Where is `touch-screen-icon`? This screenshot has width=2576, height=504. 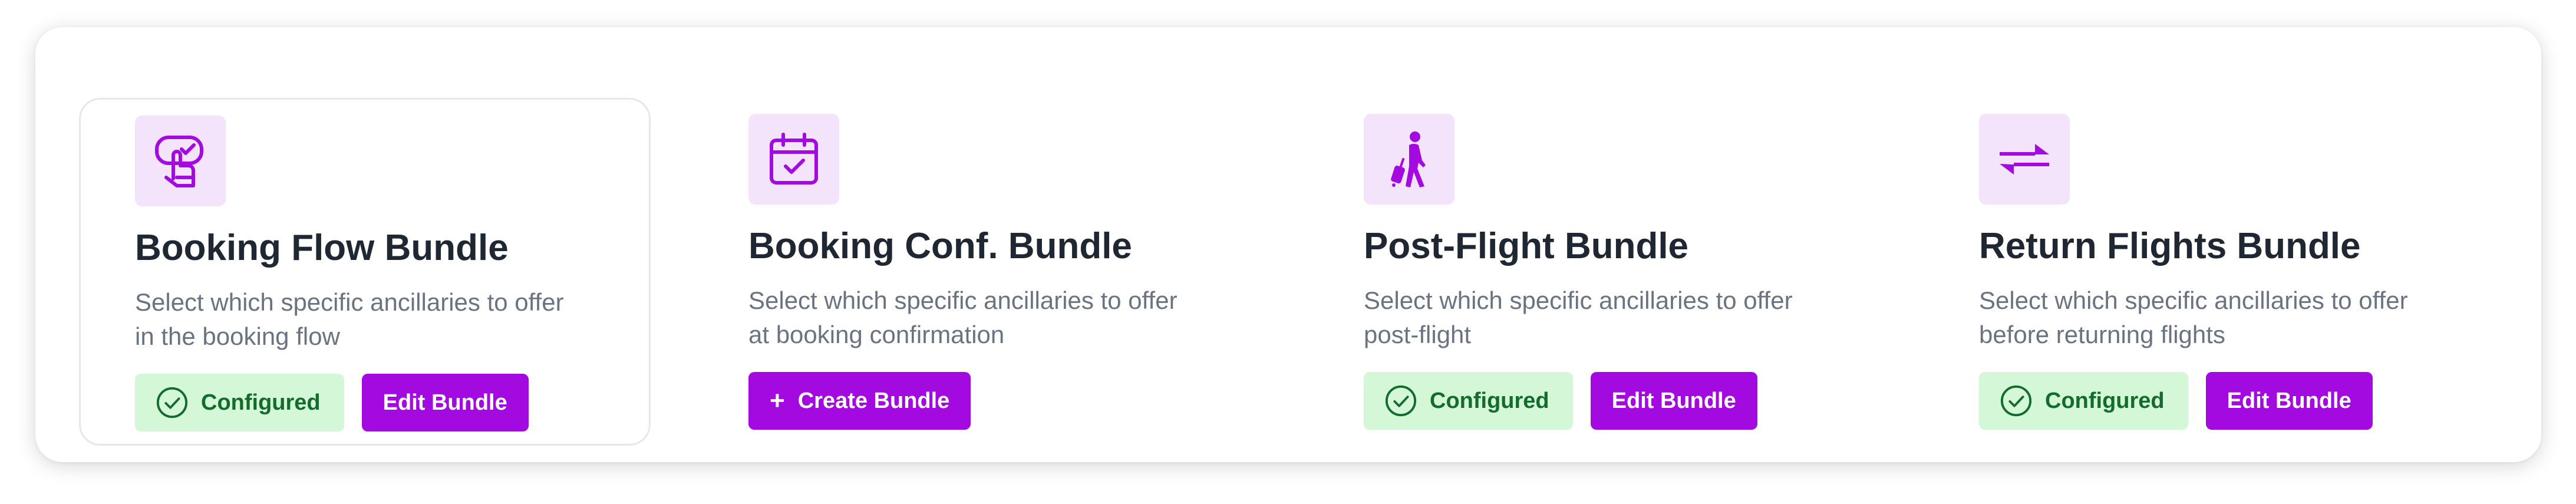
touch-screen-icon is located at coordinates (179, 161).